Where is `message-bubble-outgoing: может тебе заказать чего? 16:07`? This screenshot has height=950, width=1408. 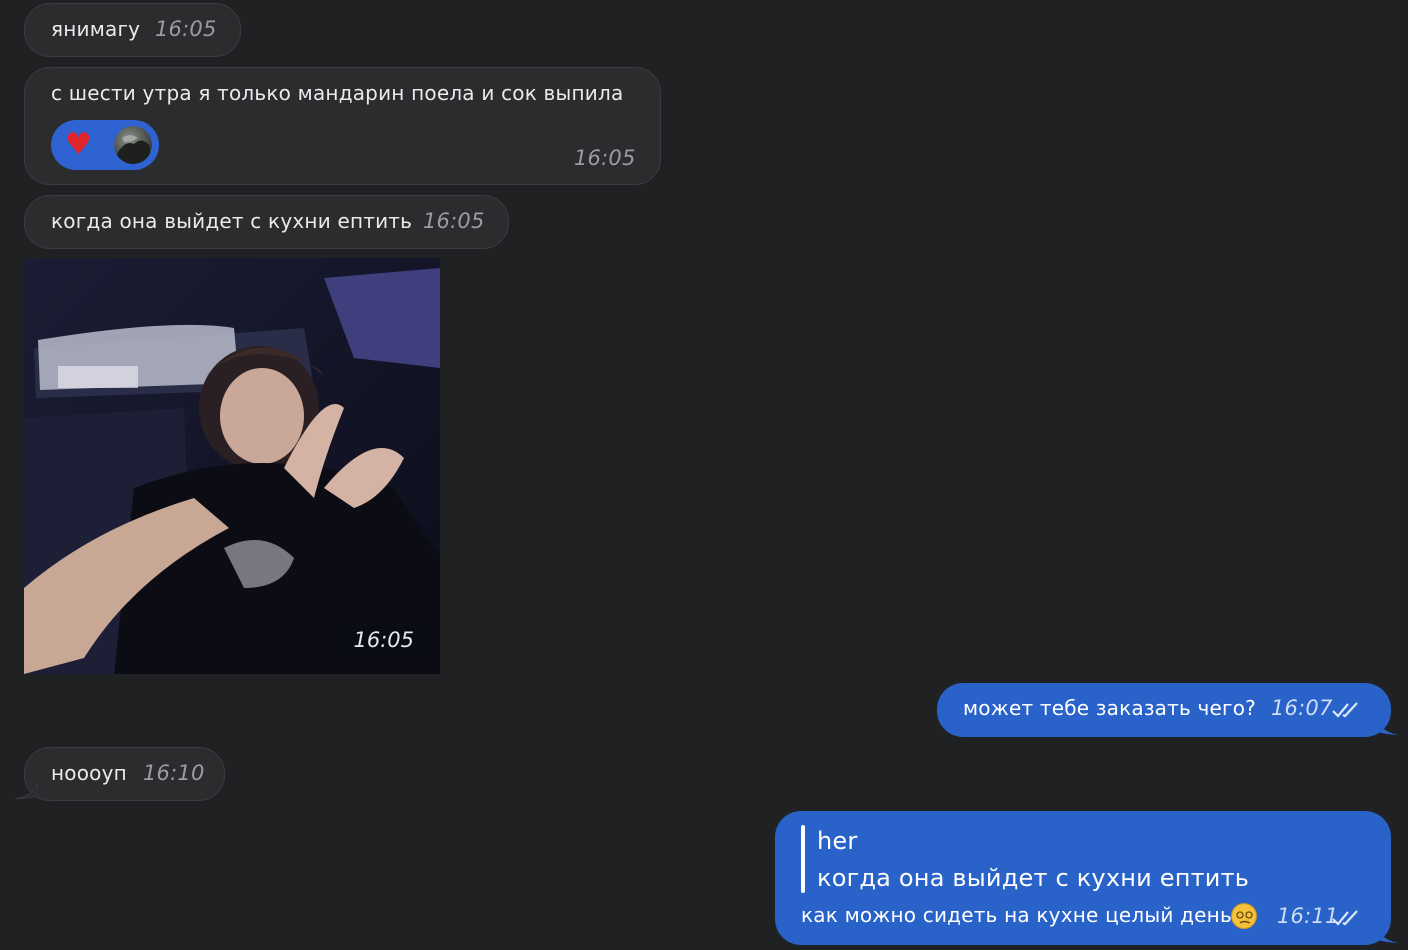
message-bubble-outgoing: может тебе заказать чего? 16:07 is located at coordinates (1164, 710).